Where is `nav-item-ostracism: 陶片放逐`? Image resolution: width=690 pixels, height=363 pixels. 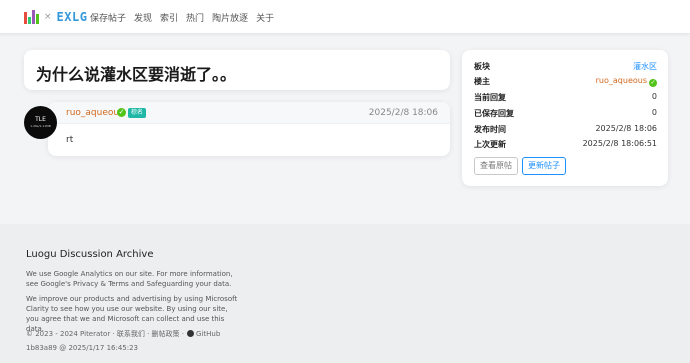
nav-item-ostracism: 陶片放逐 is located at coordinates (230, 17).